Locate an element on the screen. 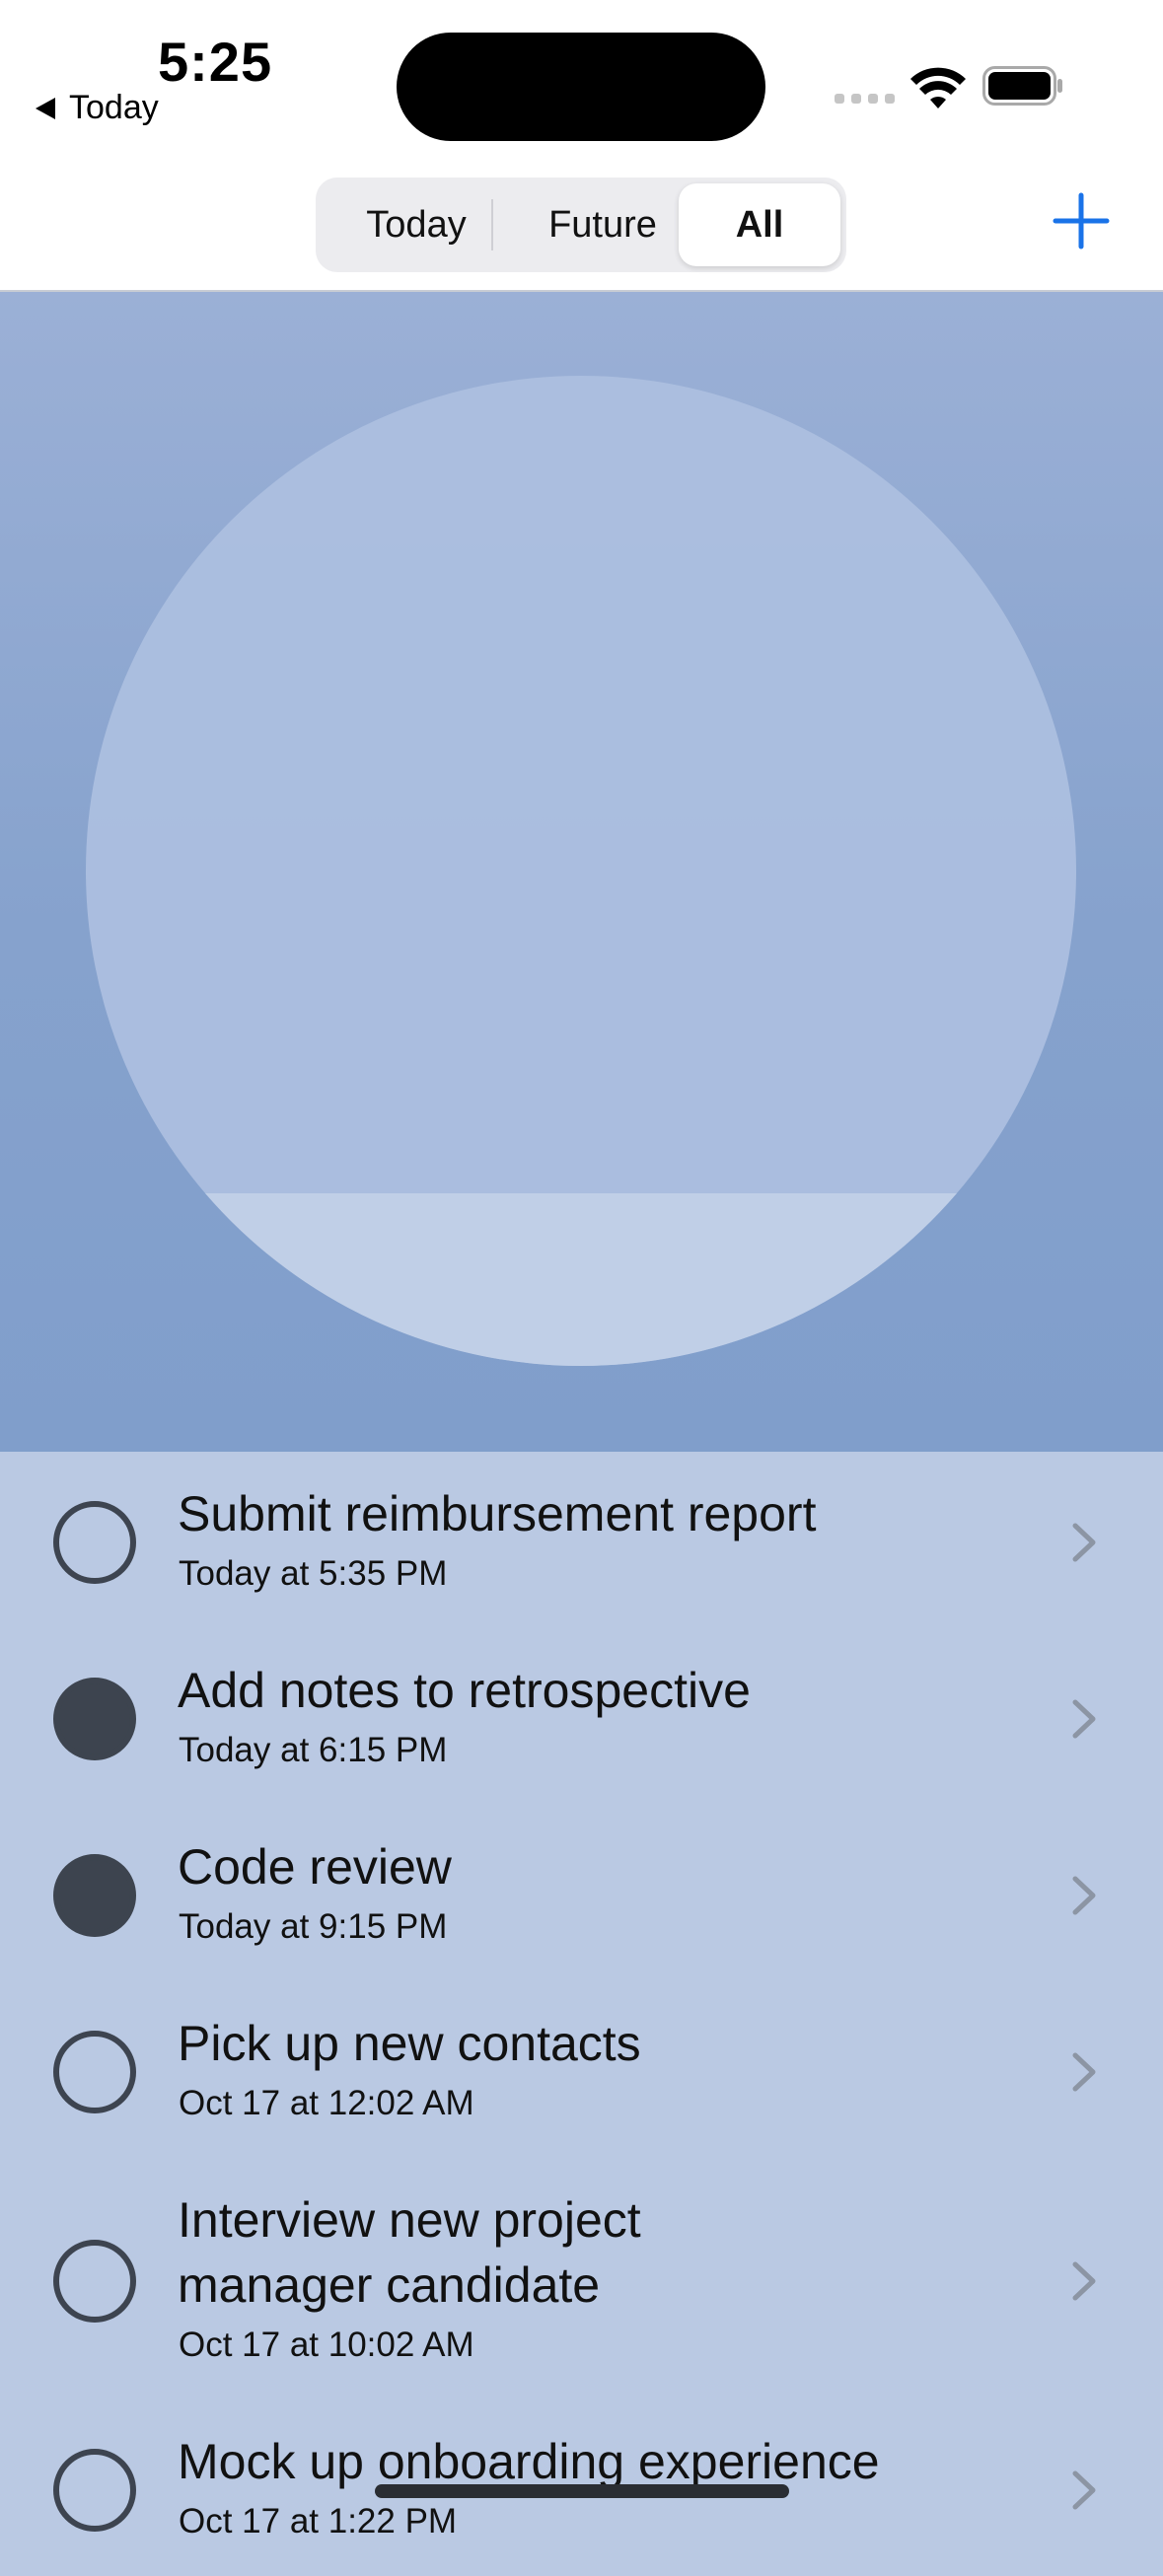  filter-segmented-control: Today Future All is located at coordinates (581, 225).